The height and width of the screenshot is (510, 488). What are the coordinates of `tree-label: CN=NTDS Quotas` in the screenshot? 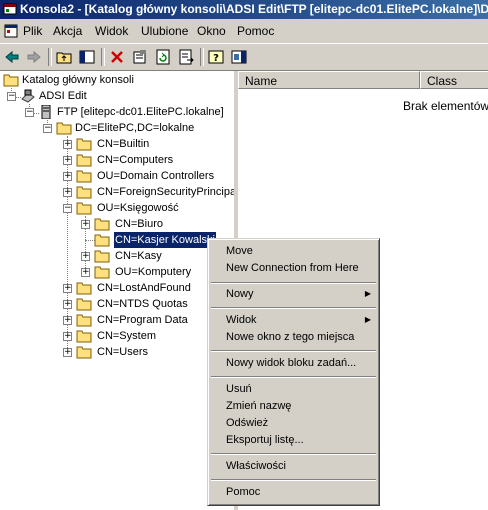 It's located at (142, 304).